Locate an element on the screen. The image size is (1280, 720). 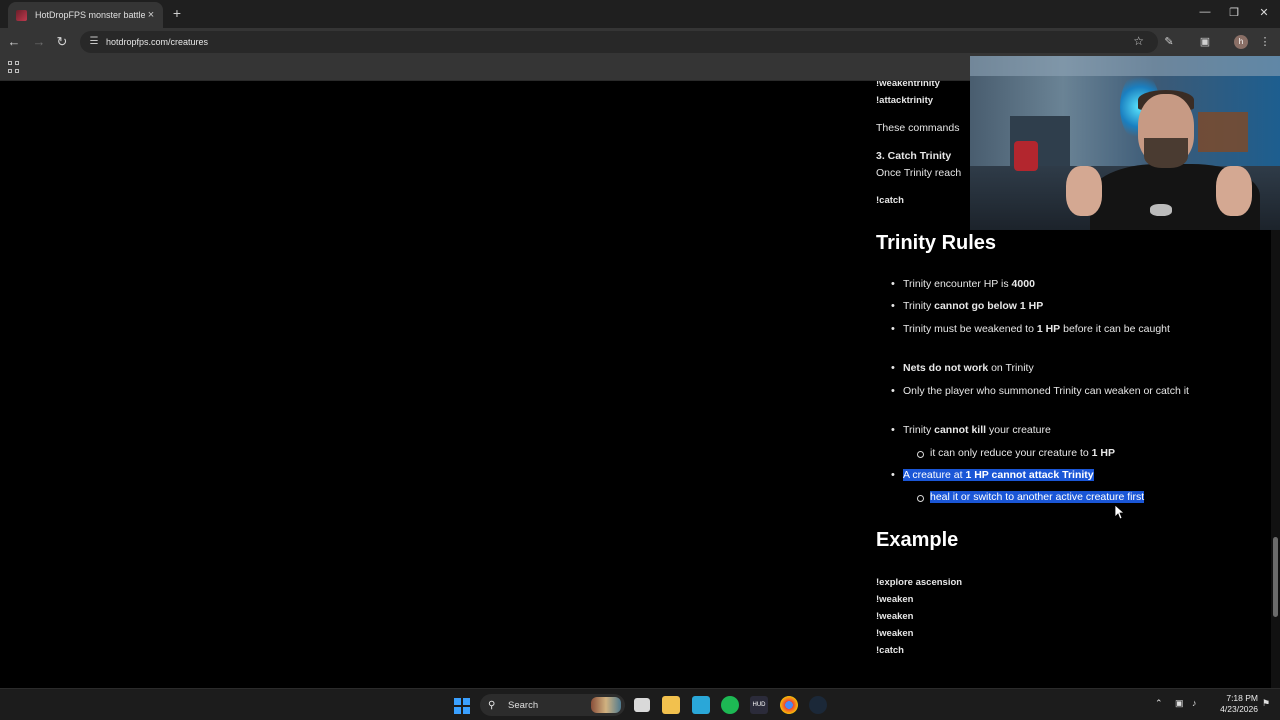
list-subitem: it can only reduce your creature to 1 HP is located at coordinates (1073, 453).